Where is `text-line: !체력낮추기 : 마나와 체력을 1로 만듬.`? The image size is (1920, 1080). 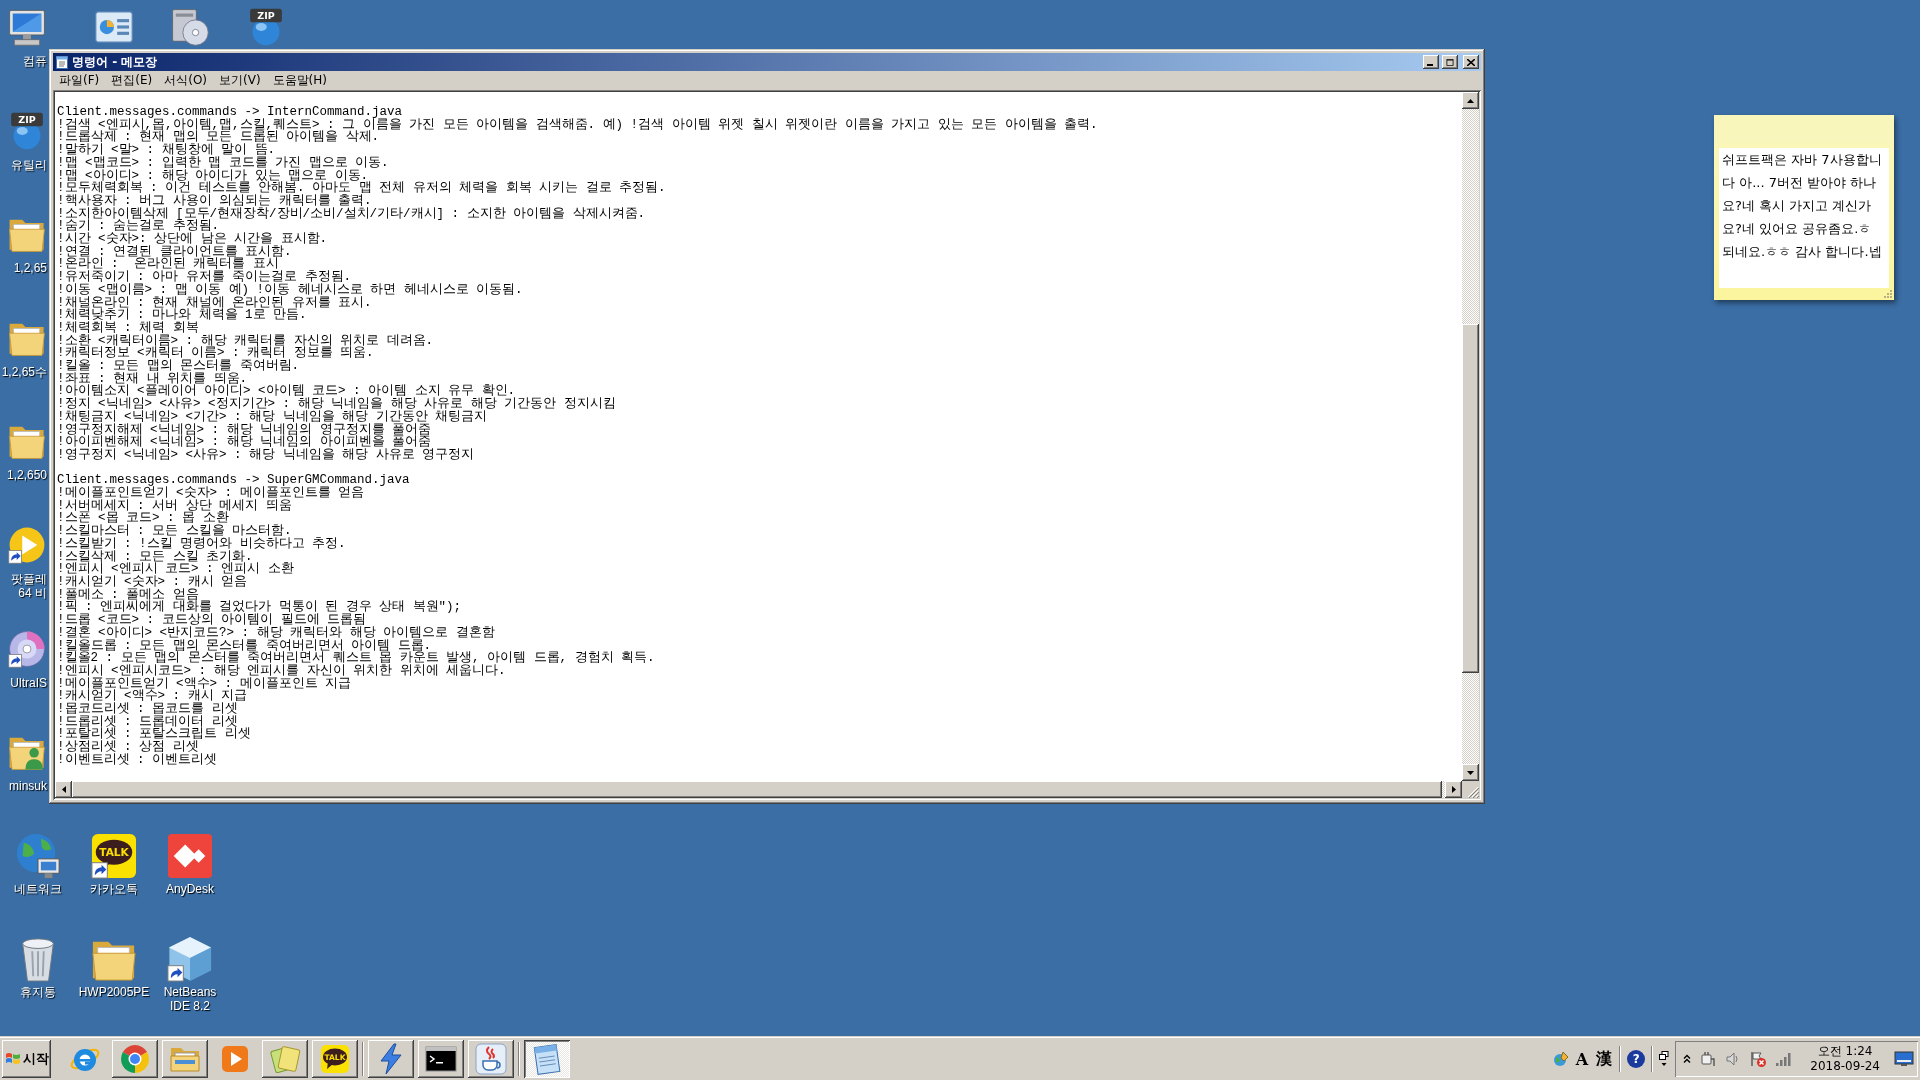 text-line: !체력낮추기 : 마나와 체력을 1로 만듬. is located at coordinates (182, 315).